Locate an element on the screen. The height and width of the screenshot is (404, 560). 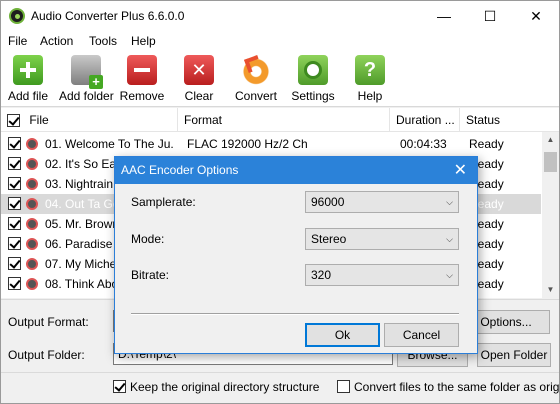
scroll-down-icon: ▼ is located at coordinates (550, 290).